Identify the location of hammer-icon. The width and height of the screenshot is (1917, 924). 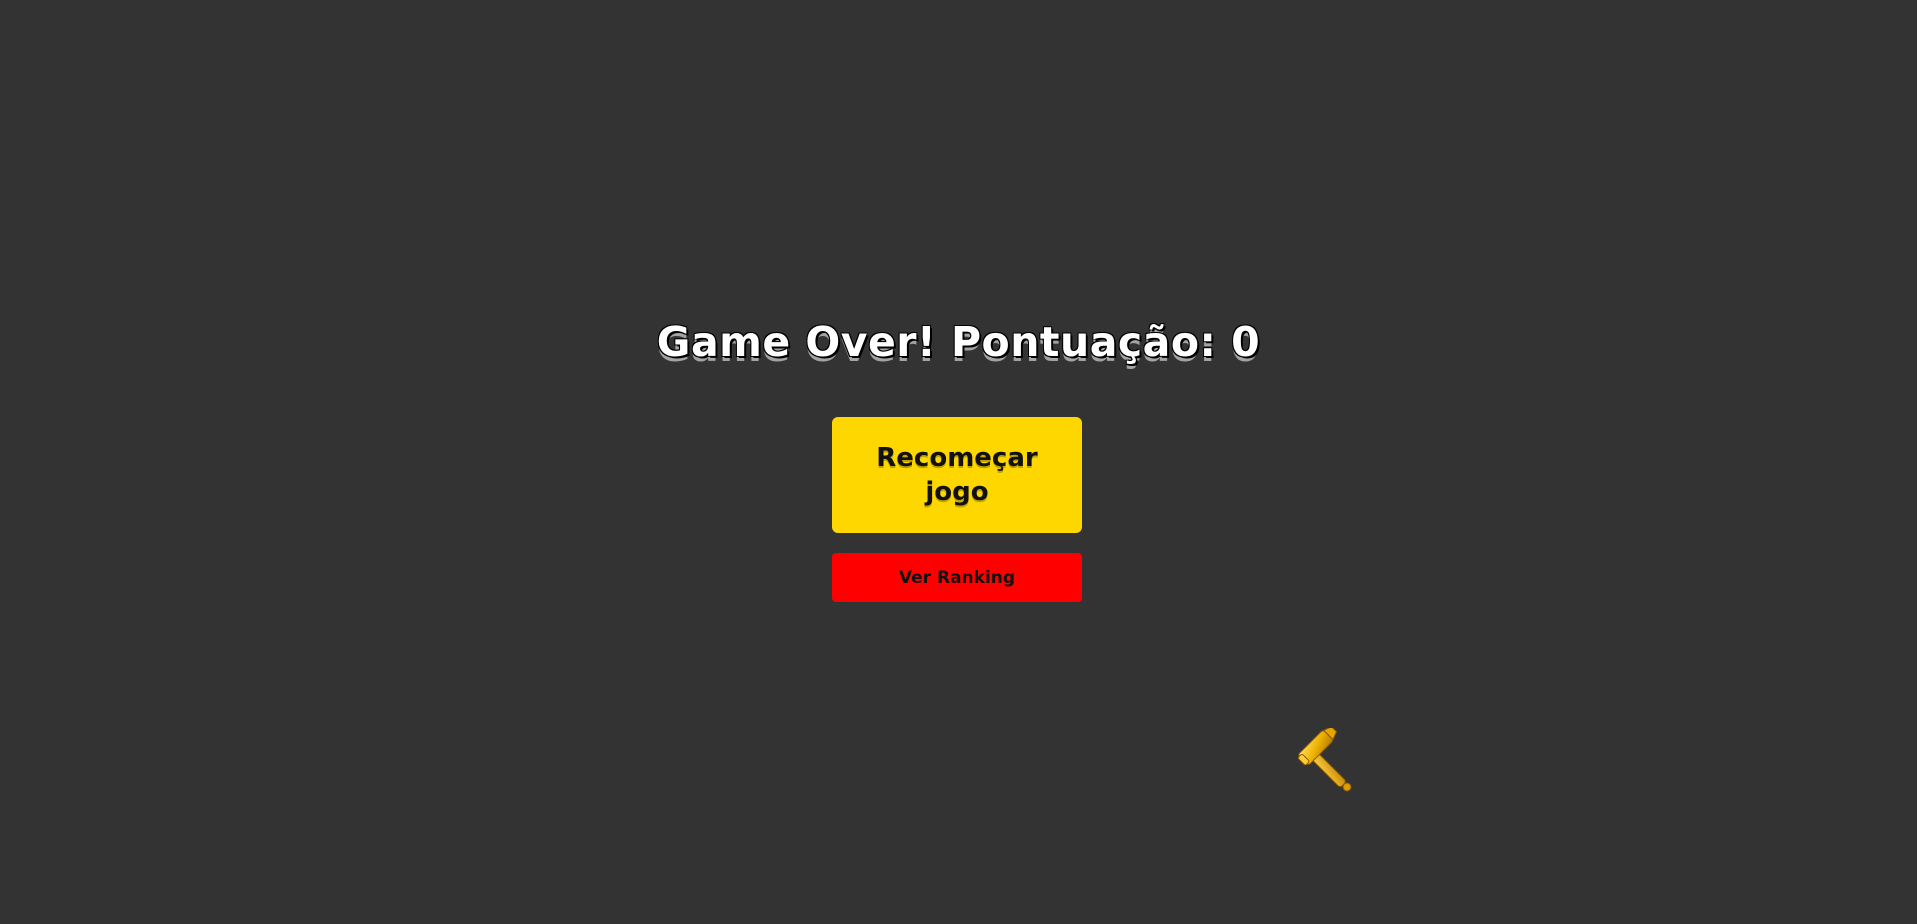
(1326, 761).